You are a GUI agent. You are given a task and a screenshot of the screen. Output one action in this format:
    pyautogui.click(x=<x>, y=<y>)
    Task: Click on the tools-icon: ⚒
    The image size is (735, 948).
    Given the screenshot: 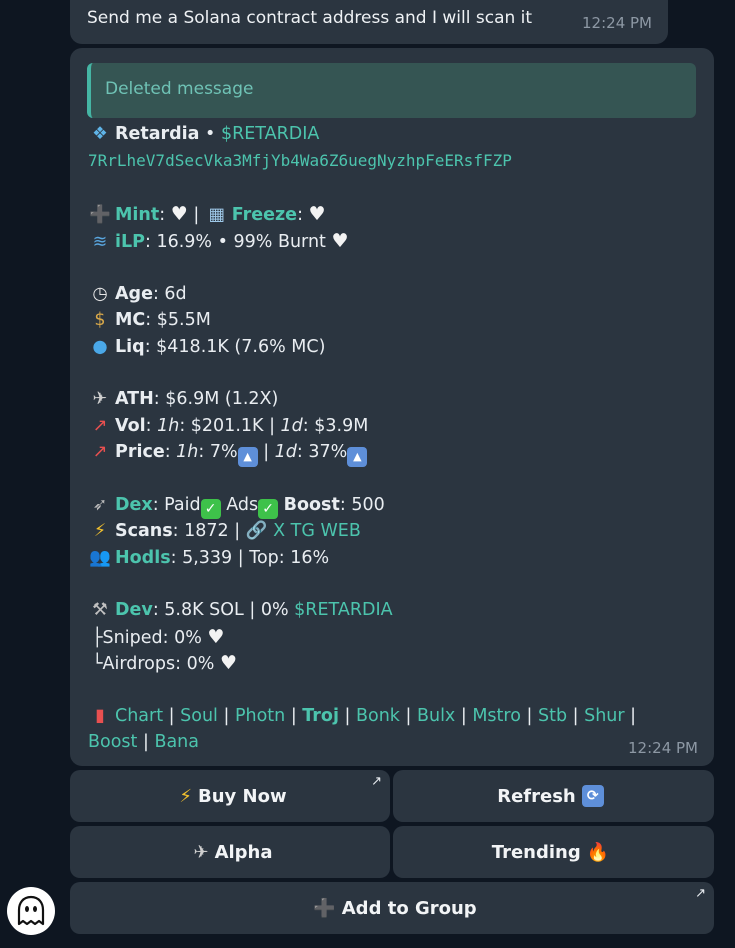 What is the action you would take?
    pyautogui.click(x=100, y=610)
    